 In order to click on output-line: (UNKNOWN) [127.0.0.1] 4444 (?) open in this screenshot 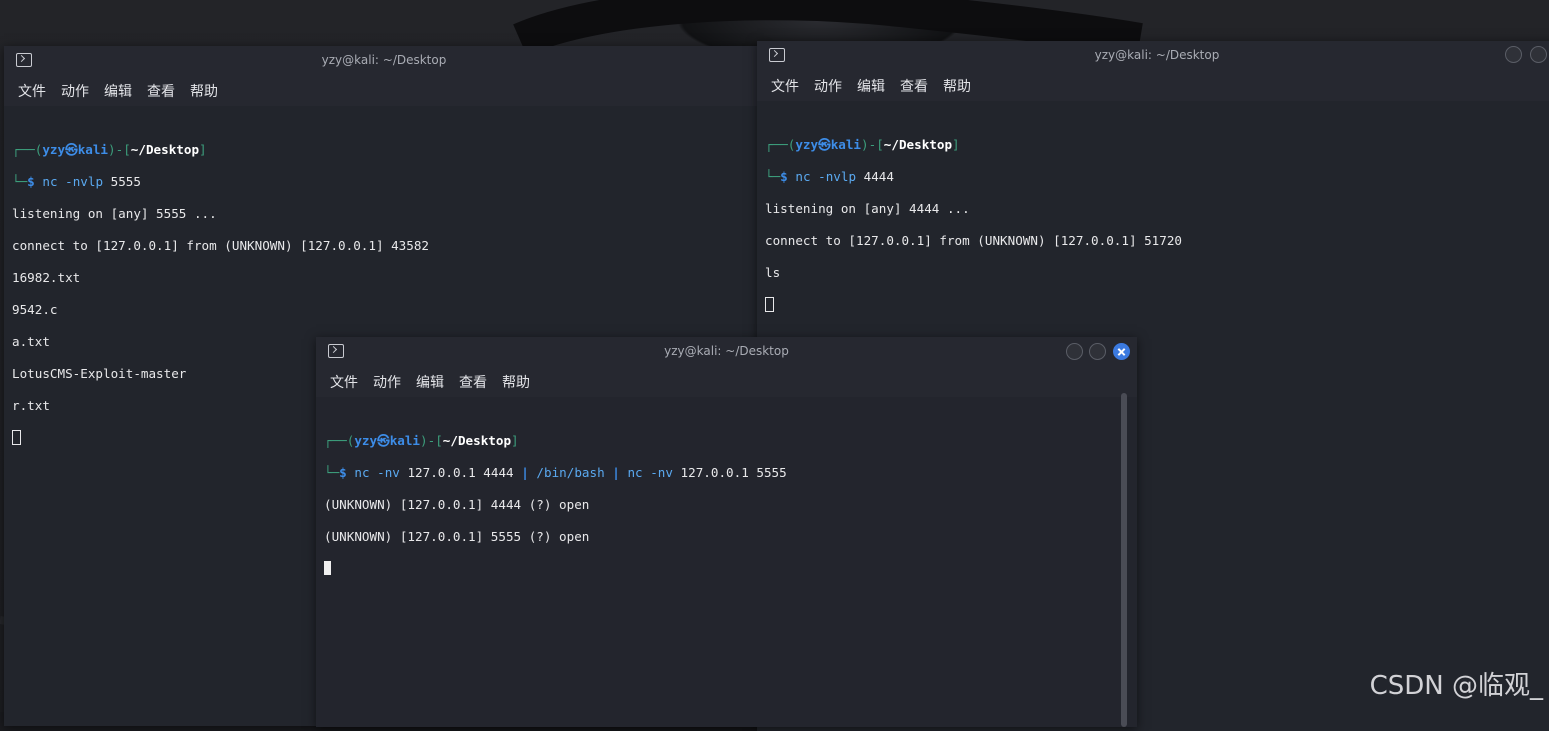, I will do `click(457, 504)`.